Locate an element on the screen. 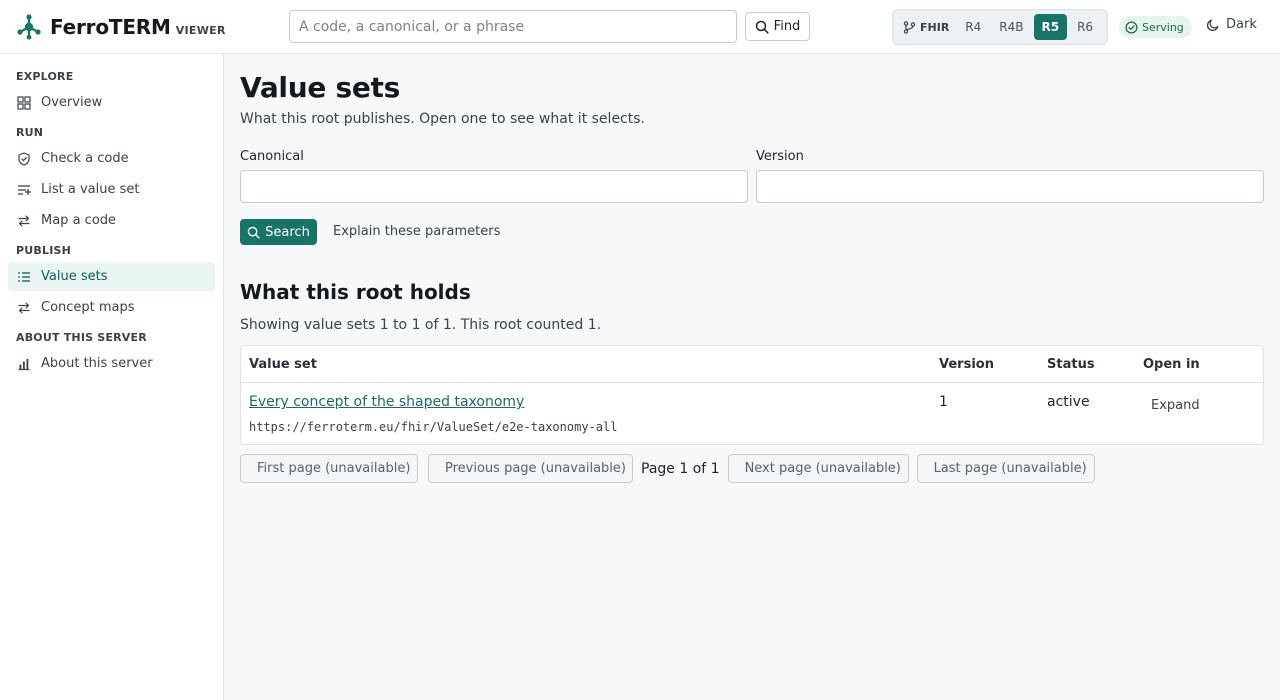 The image size is (1280, 700). sidebar-item-map-code: Map a code is located at coordinates (111, 220).